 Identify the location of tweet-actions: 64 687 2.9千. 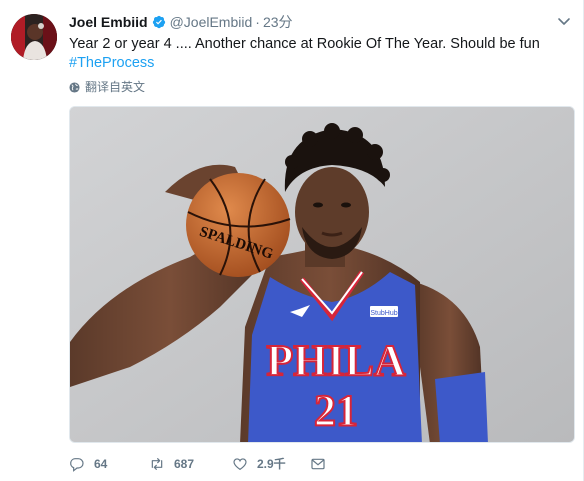
(197, 463).